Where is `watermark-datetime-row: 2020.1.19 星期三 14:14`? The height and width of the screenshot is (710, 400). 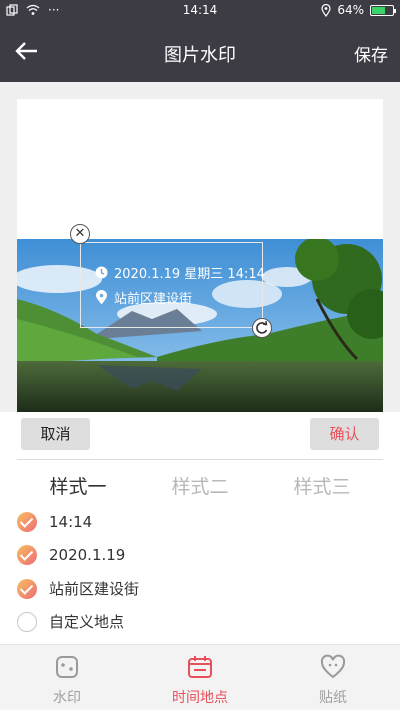
watermark-datetime-row: 2020.1.19 星期三 14:14 is located at coordinates (180, 272).